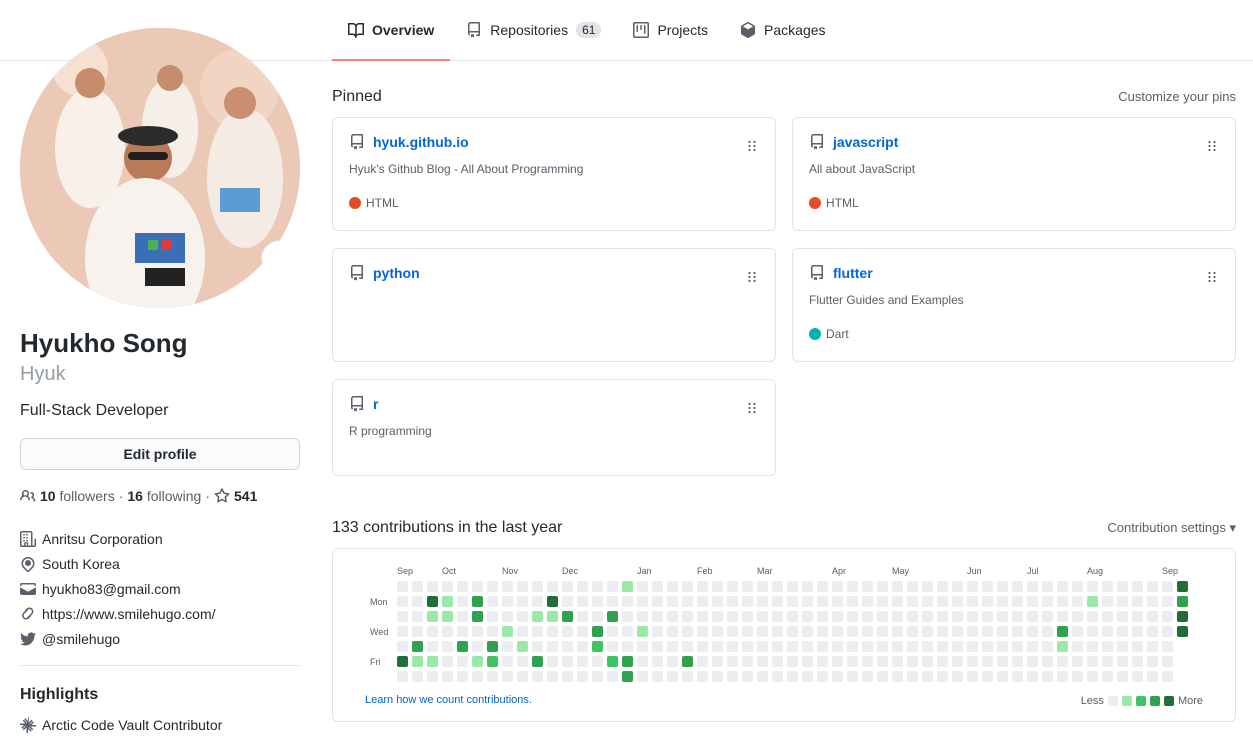 The image size is (1253, 742). I want to click on detail-website: https://www.smilehugo.com/, so click(160, 613).